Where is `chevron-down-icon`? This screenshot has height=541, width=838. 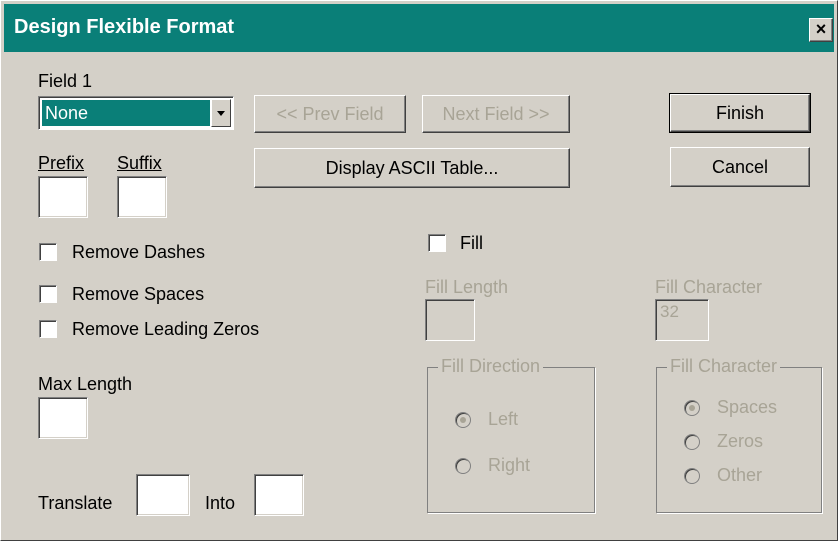
chevron-down-icon is located at coordinates (221, 113).